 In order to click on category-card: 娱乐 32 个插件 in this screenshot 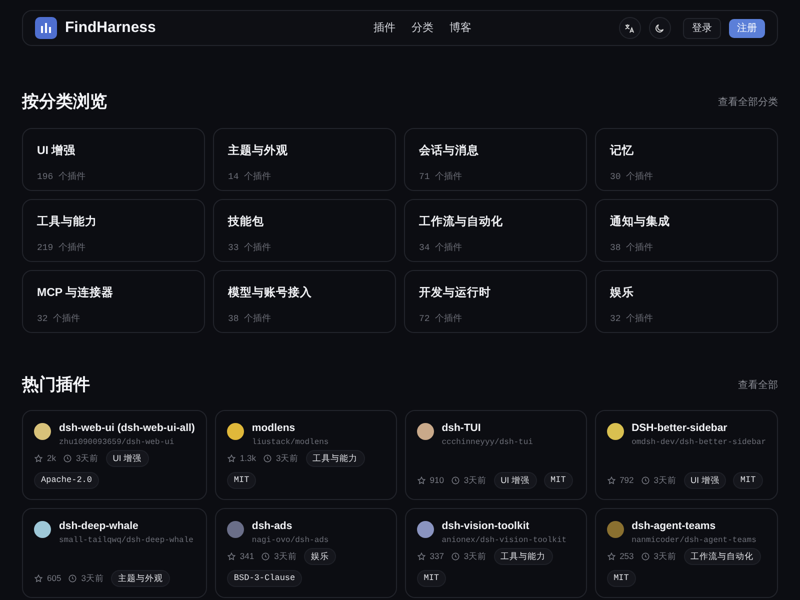, I will do `click(686, 302)`.